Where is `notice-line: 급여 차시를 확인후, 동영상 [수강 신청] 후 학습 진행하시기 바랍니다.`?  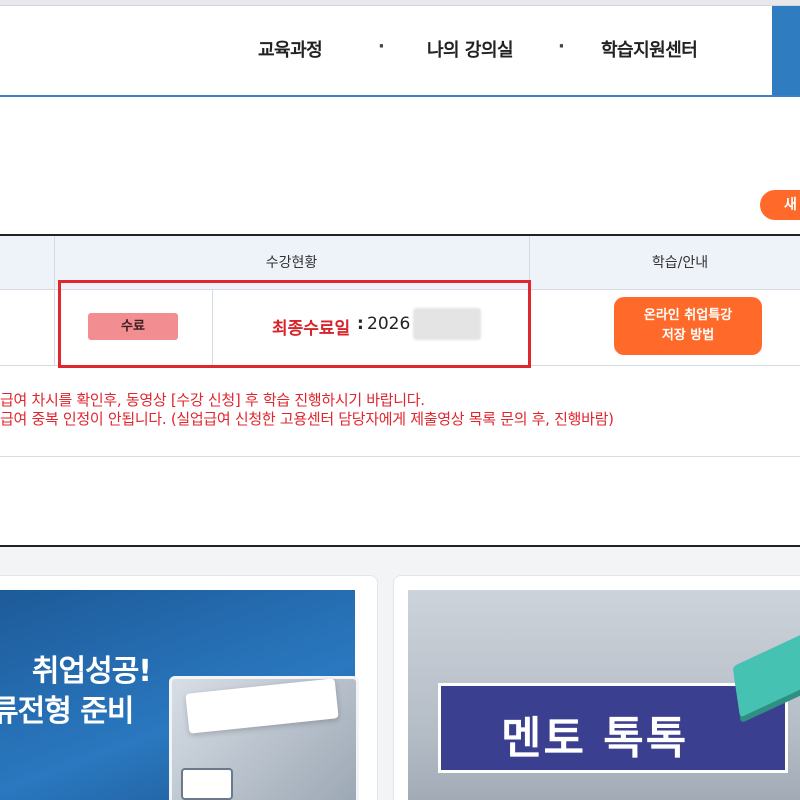 notice-line: 급여 차시를 확인후, 동영상 [수강 신청] 후 학습 진행하시기 바랍니다. is located at coordinates (212, 400).